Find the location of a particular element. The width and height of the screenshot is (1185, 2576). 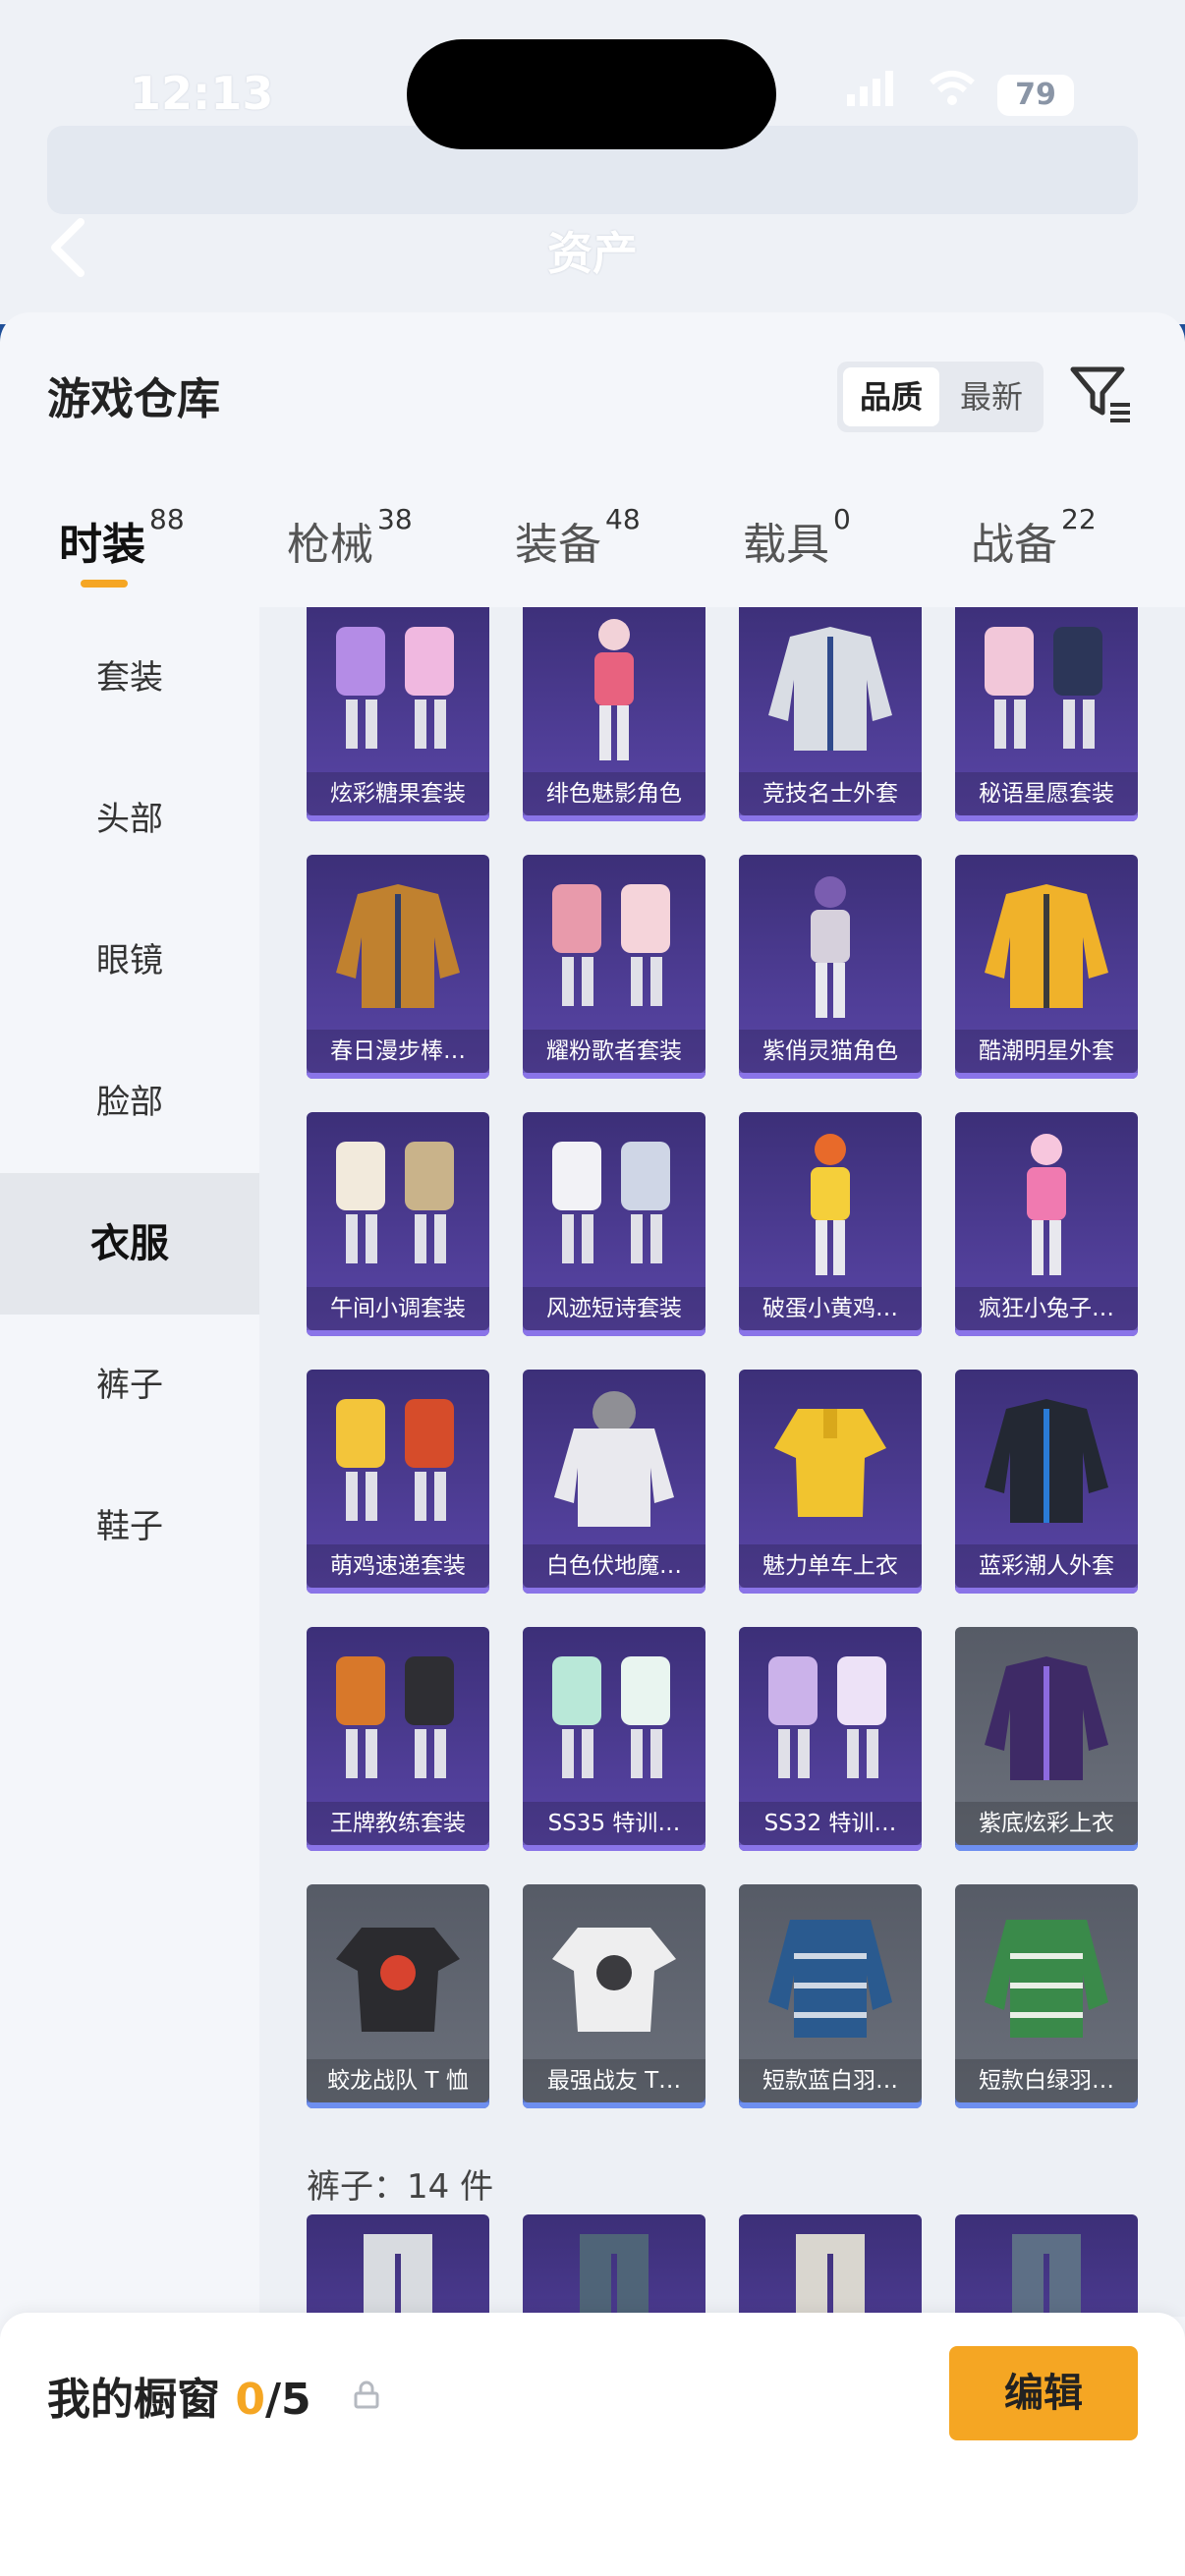

sidebar-item-shoes: 鞋子 is located at coordinates (130, 1526).